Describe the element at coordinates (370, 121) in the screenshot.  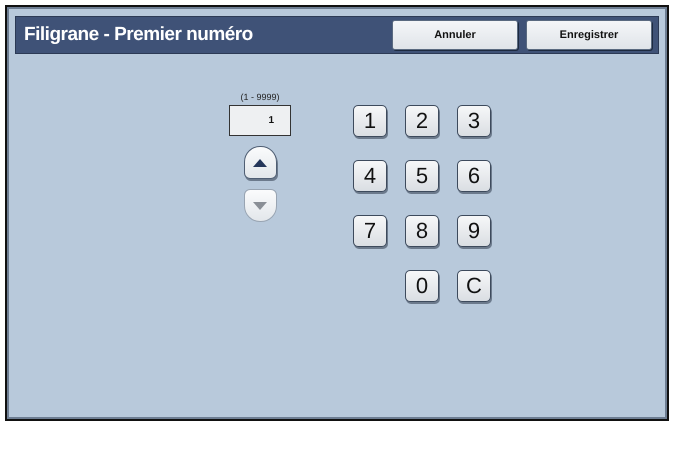
I see `keypad-key: 1` at that location.